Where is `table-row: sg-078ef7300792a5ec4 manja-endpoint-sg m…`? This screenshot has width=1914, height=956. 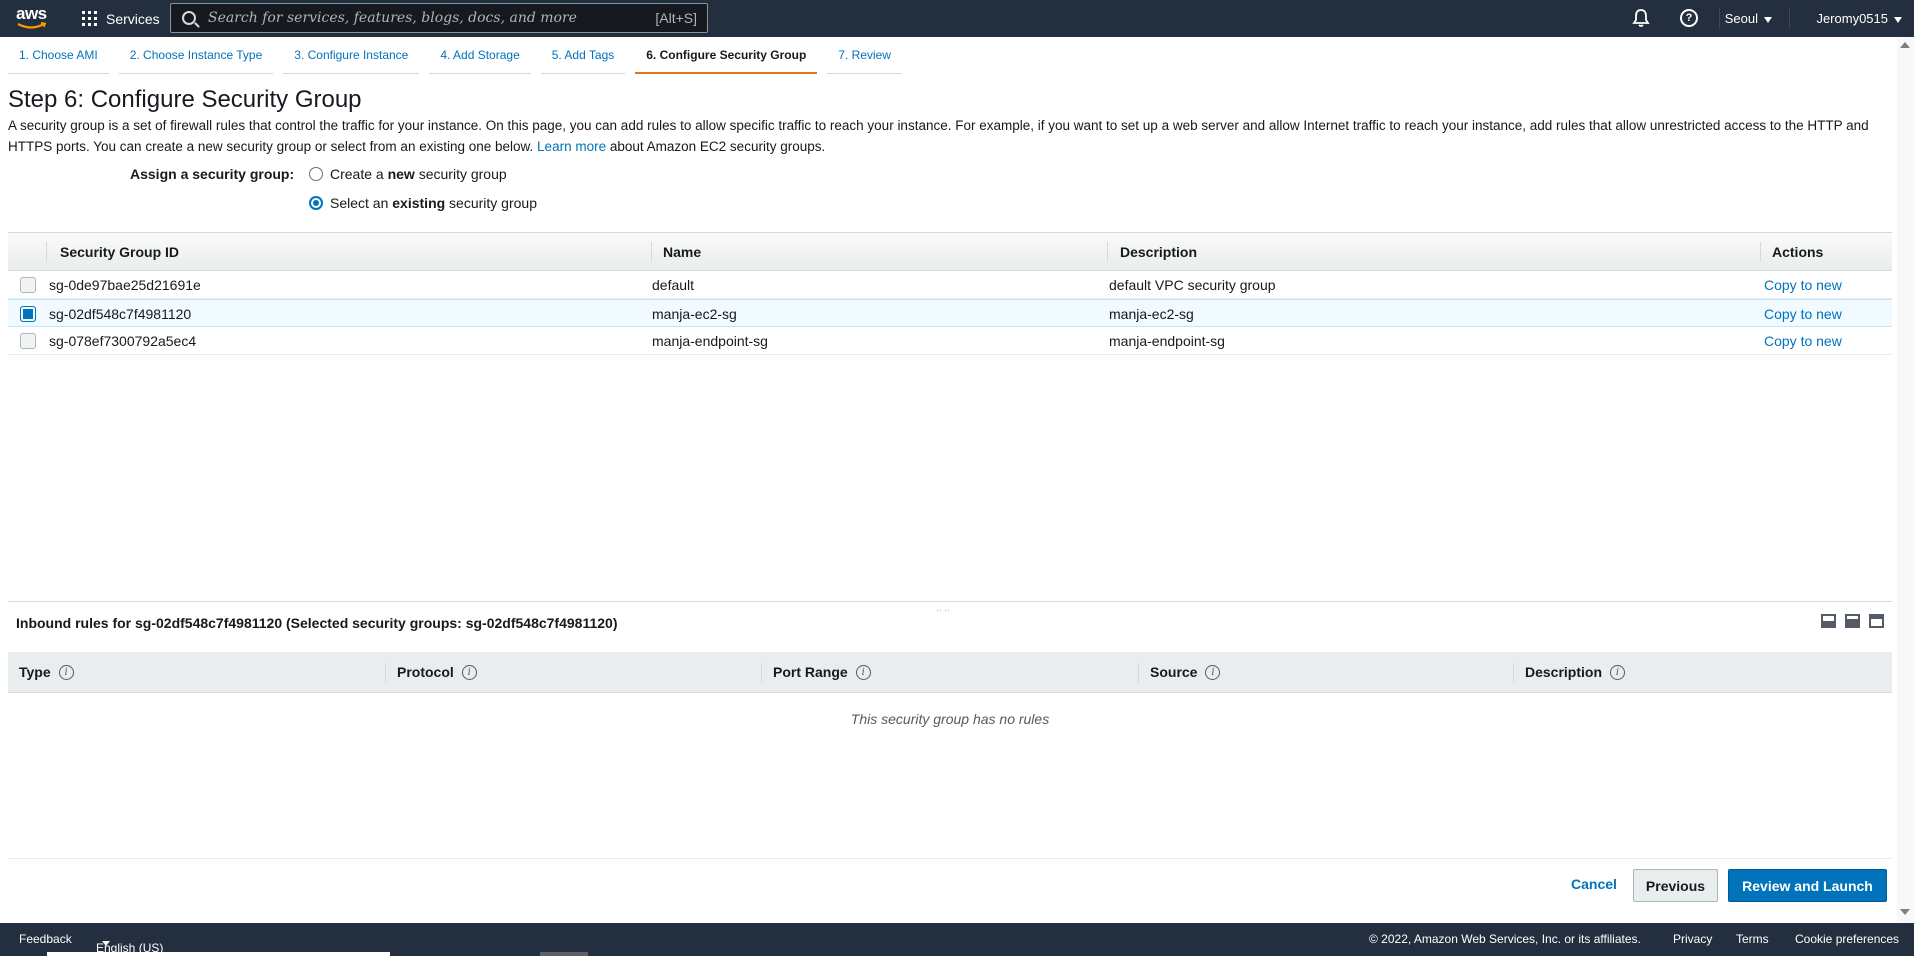 table-row: sg-078ef7300792a5ec4 manja-endpoint-sg m… is located at coordinates (950, 341).